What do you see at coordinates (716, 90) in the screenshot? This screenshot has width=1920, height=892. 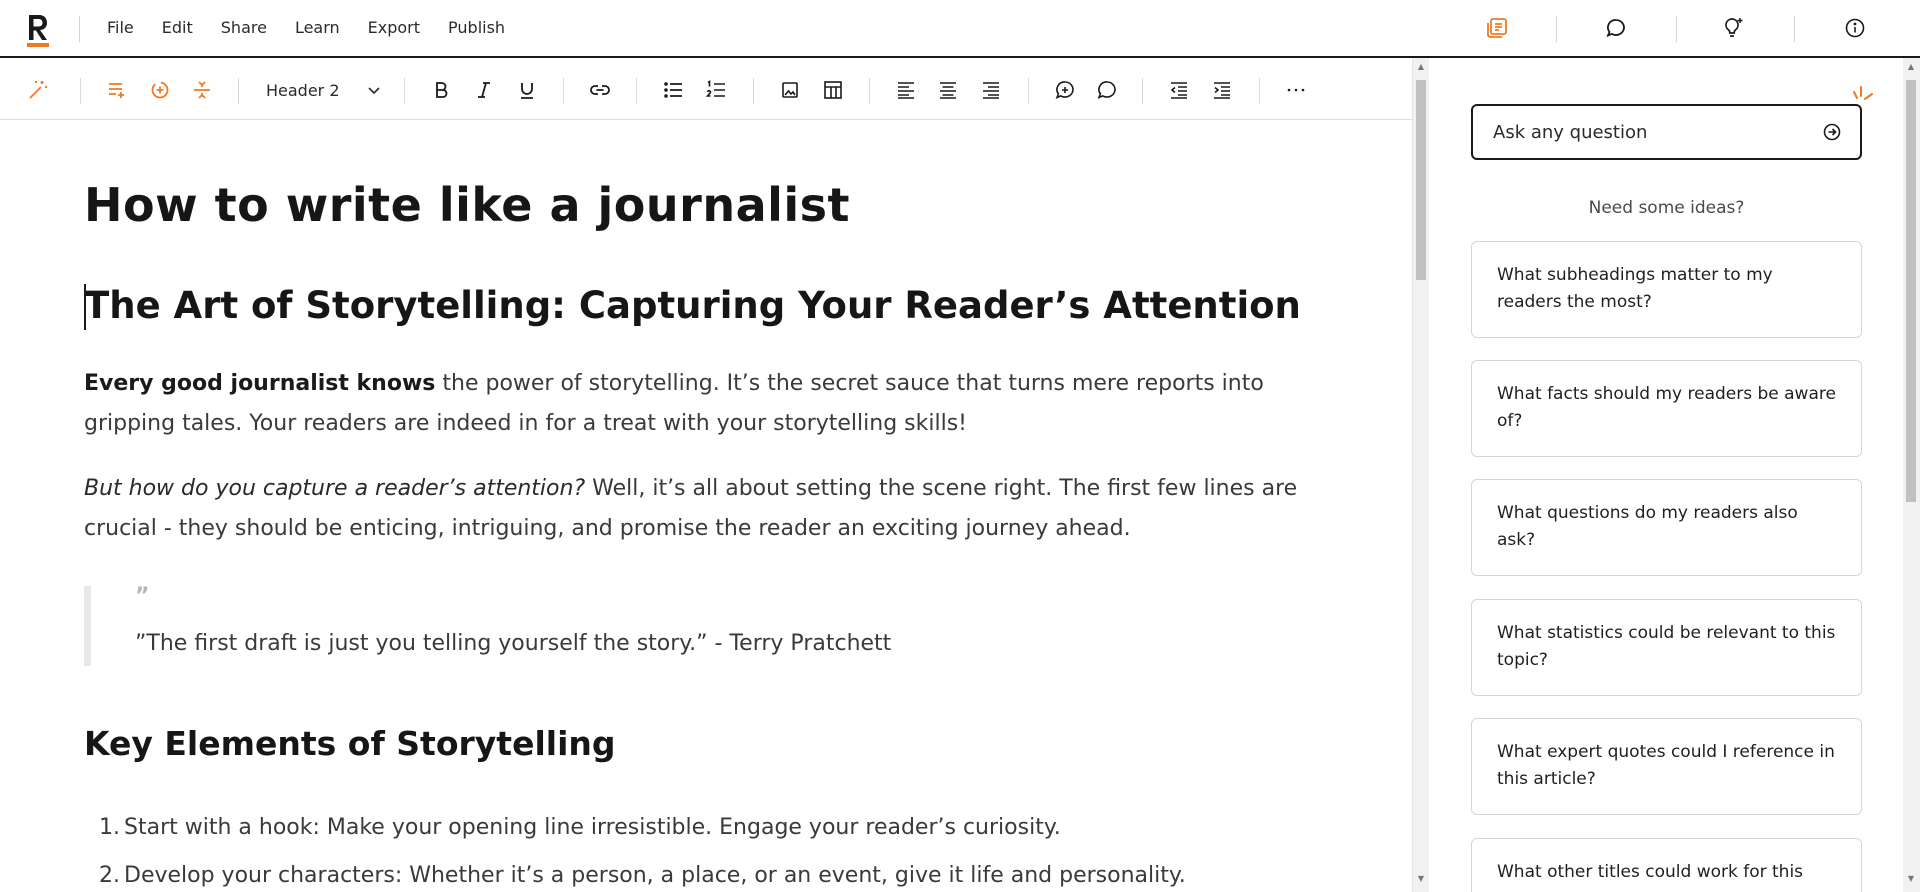 I see `numbered-list-icon` at bounding box center [716, 90].